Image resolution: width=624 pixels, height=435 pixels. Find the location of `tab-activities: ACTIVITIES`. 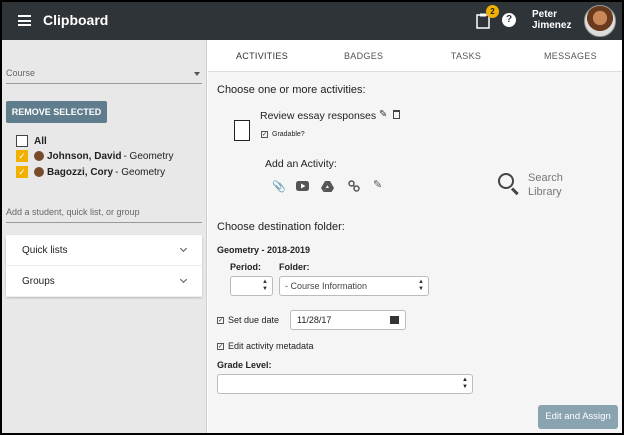

tab-activities: ACTIVITIES is located at coordinates (262, 56).